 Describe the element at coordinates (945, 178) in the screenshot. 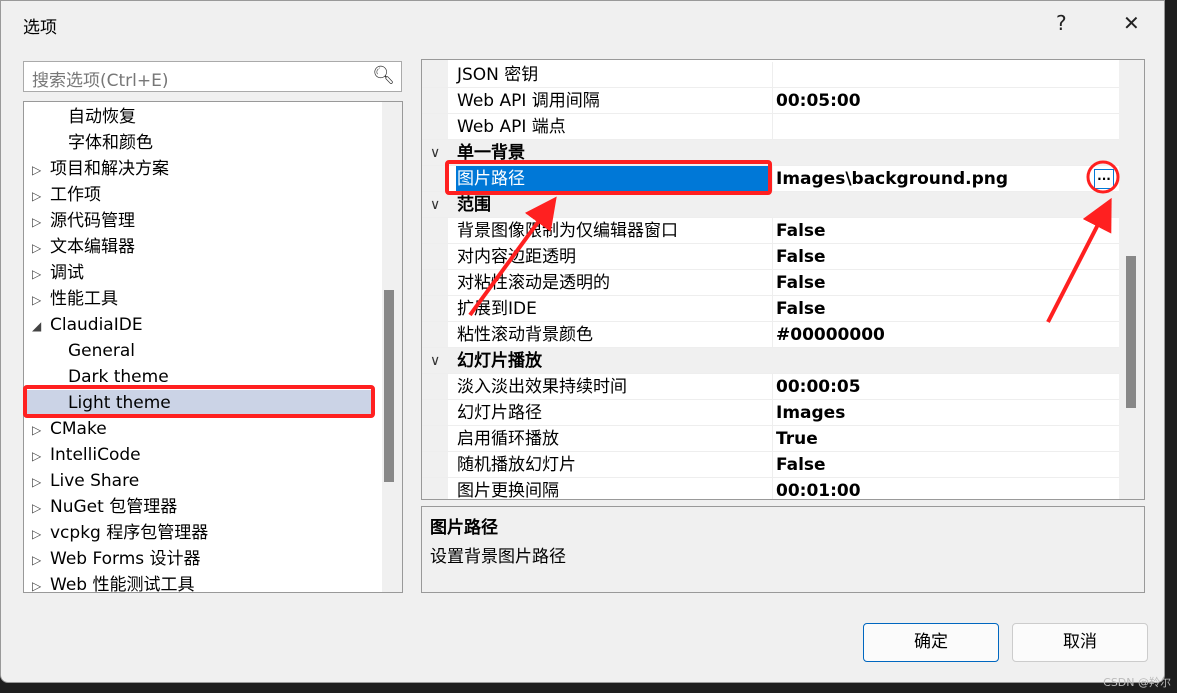

I see `property-value: Images\background.png` at that location.